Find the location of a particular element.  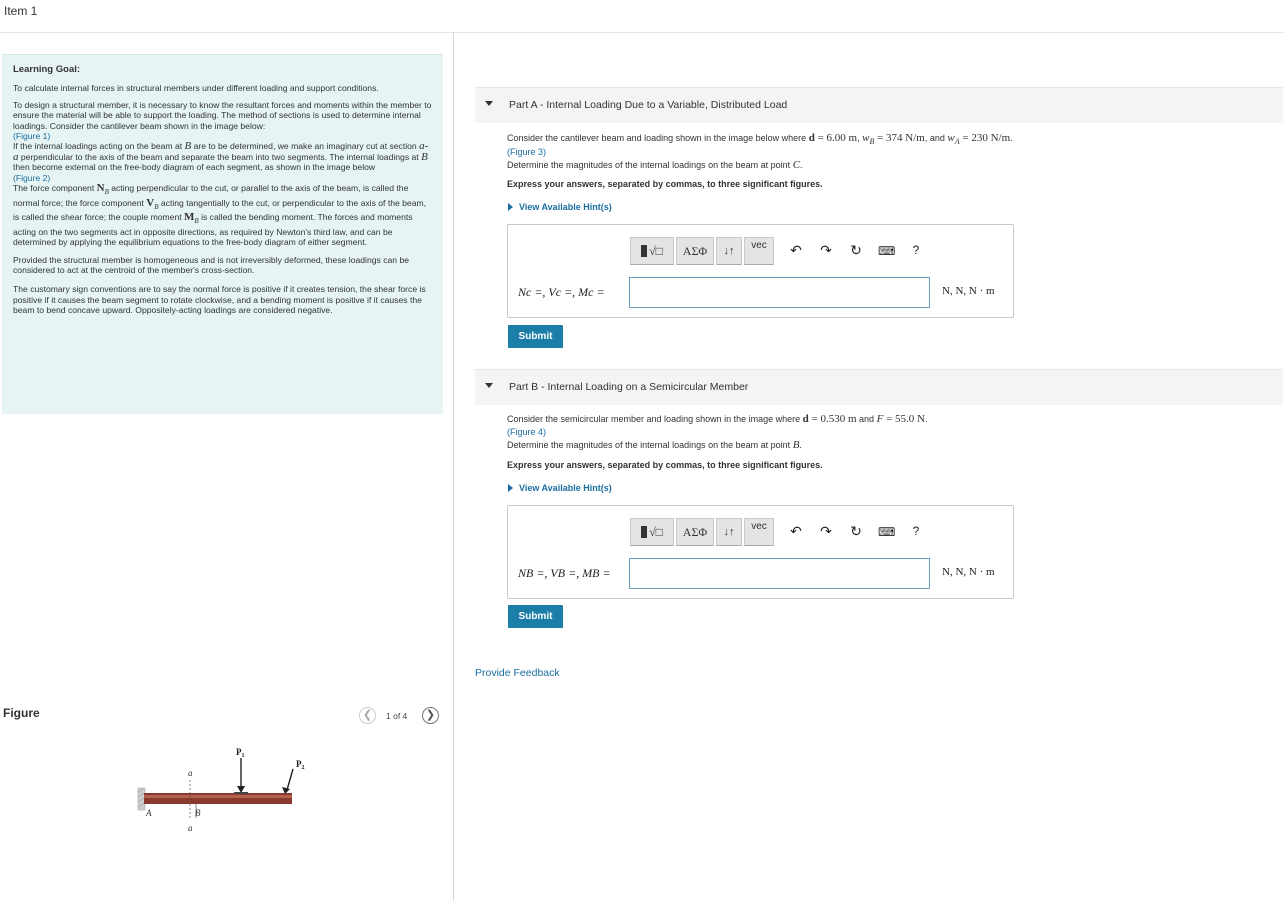

chevron-right-icon: ❯ is located at coordinates (430, 715).